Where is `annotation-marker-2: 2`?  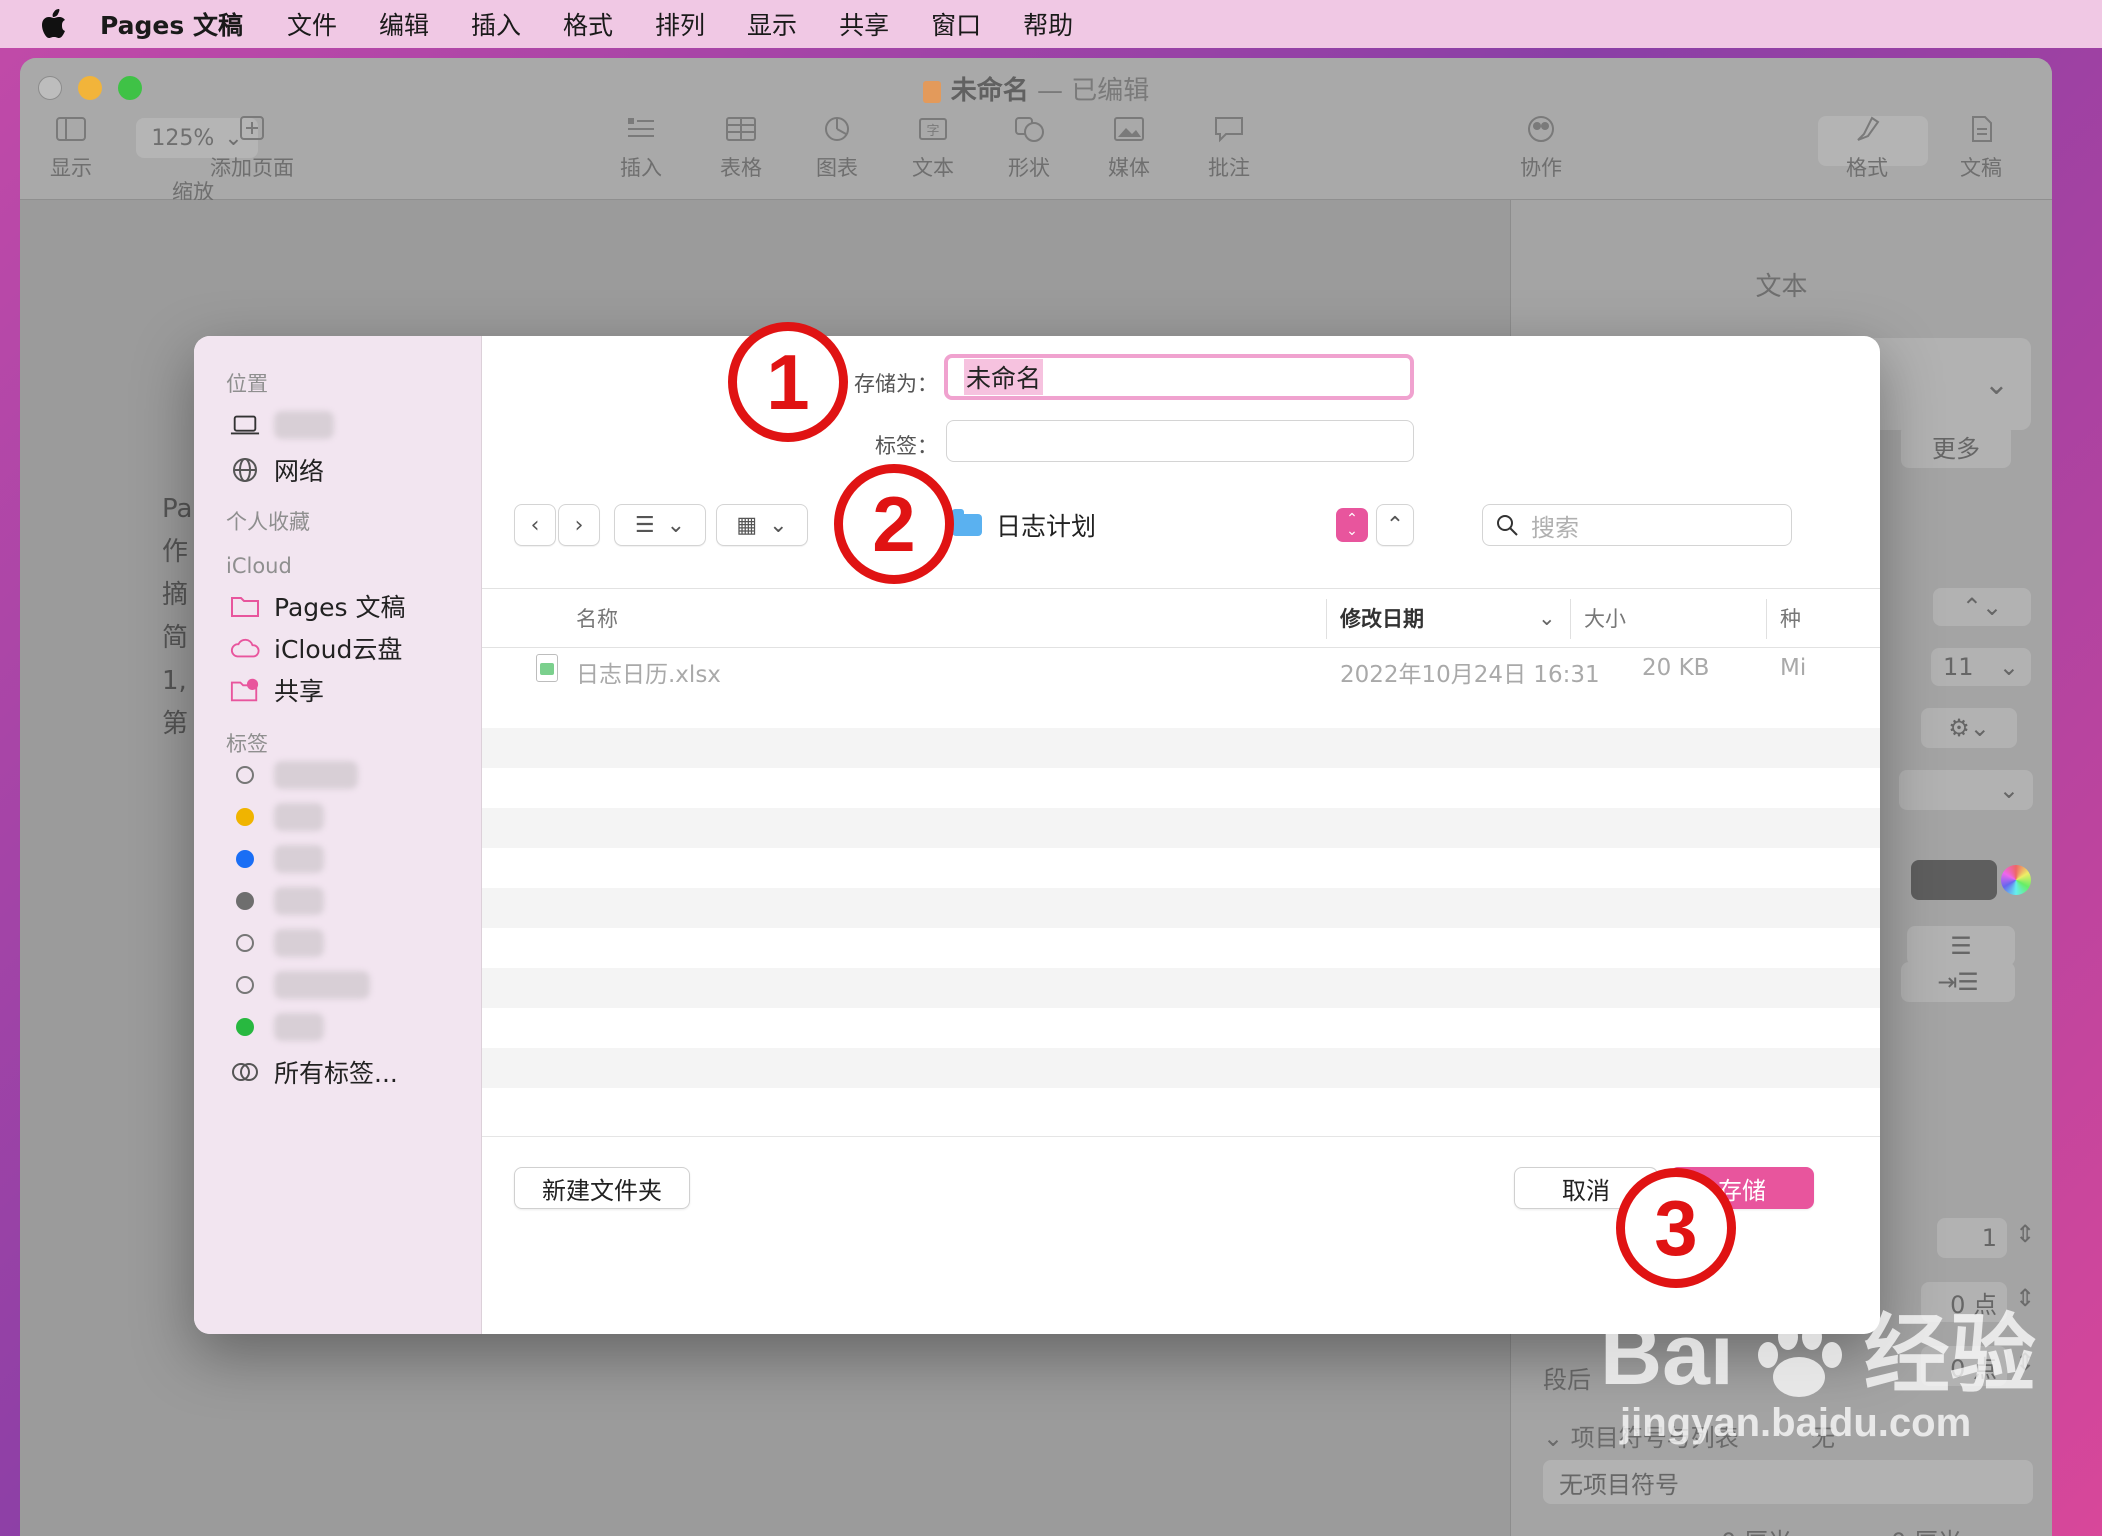 annotation-marker-2: 2 is located at coordinates (894, 524).